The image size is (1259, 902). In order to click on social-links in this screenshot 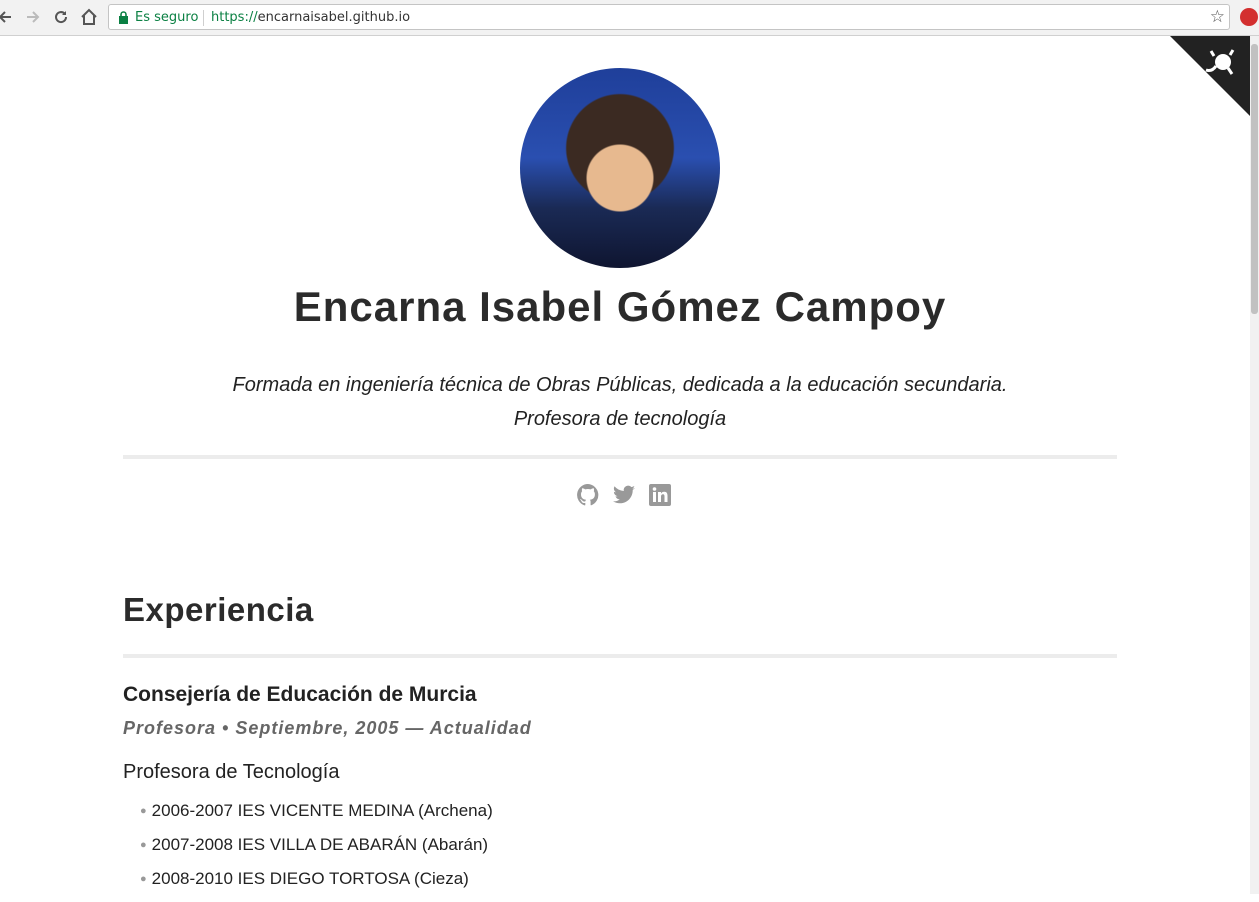, I will do `click(624, 495)`.